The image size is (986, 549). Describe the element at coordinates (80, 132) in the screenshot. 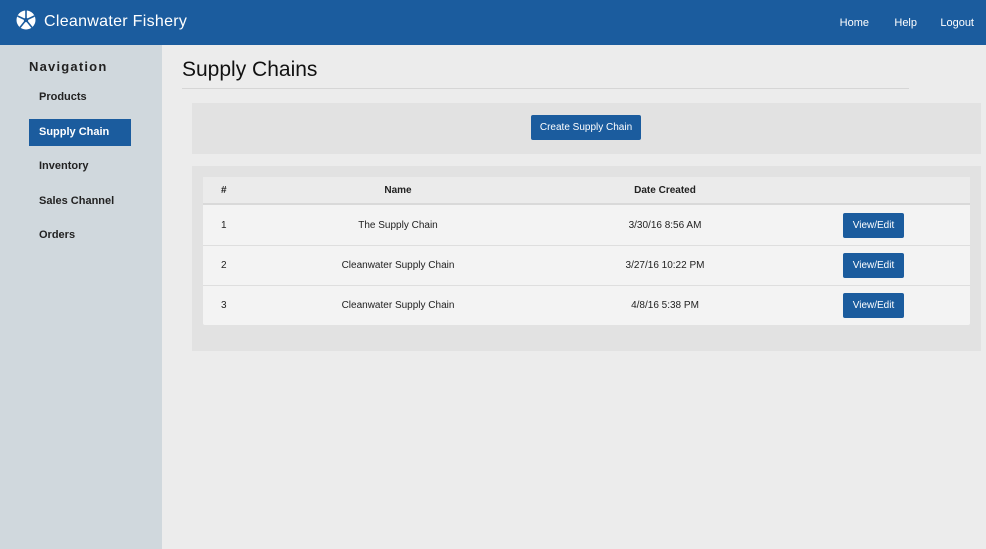

I see `sidebar-item-supply-chain: Supply Chain` at that location.